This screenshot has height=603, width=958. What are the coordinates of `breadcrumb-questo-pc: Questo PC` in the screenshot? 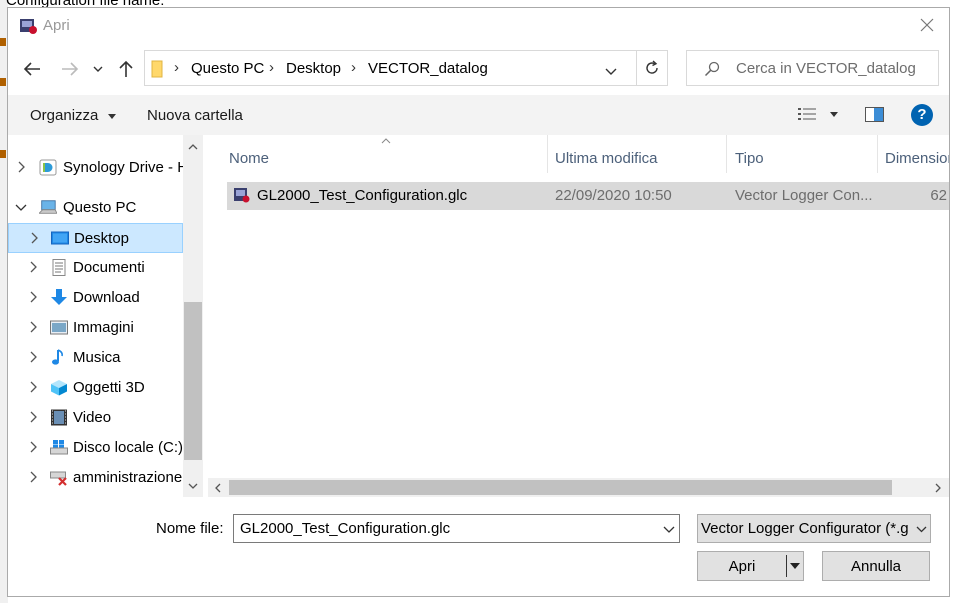 It's located at (227, 68).